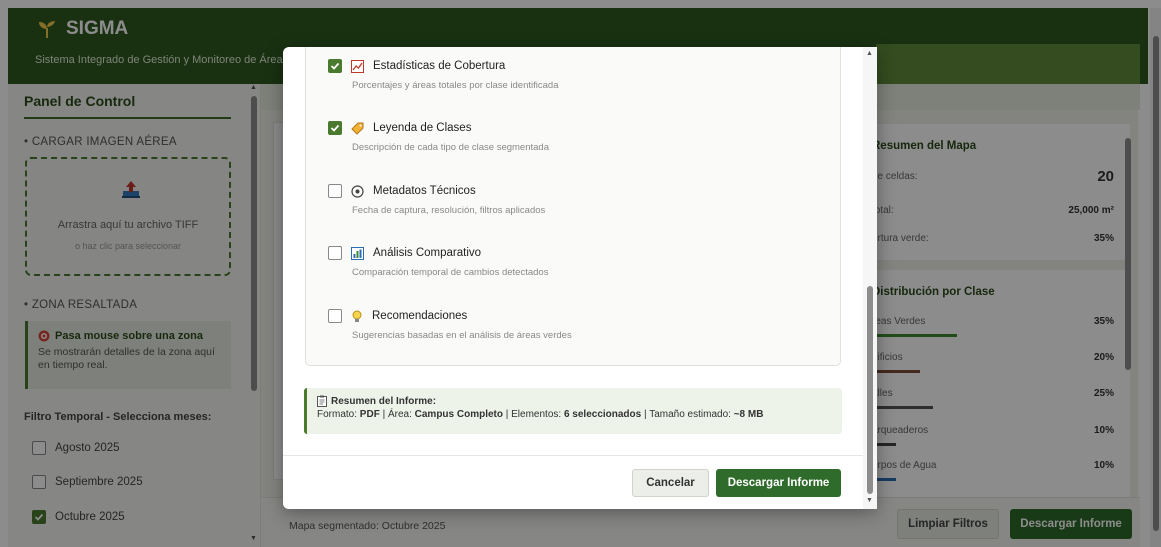  What do you see at coordinates (322, 401) in the screenshot?
I see `clipboard-icon` at bounding box center [322, 401].